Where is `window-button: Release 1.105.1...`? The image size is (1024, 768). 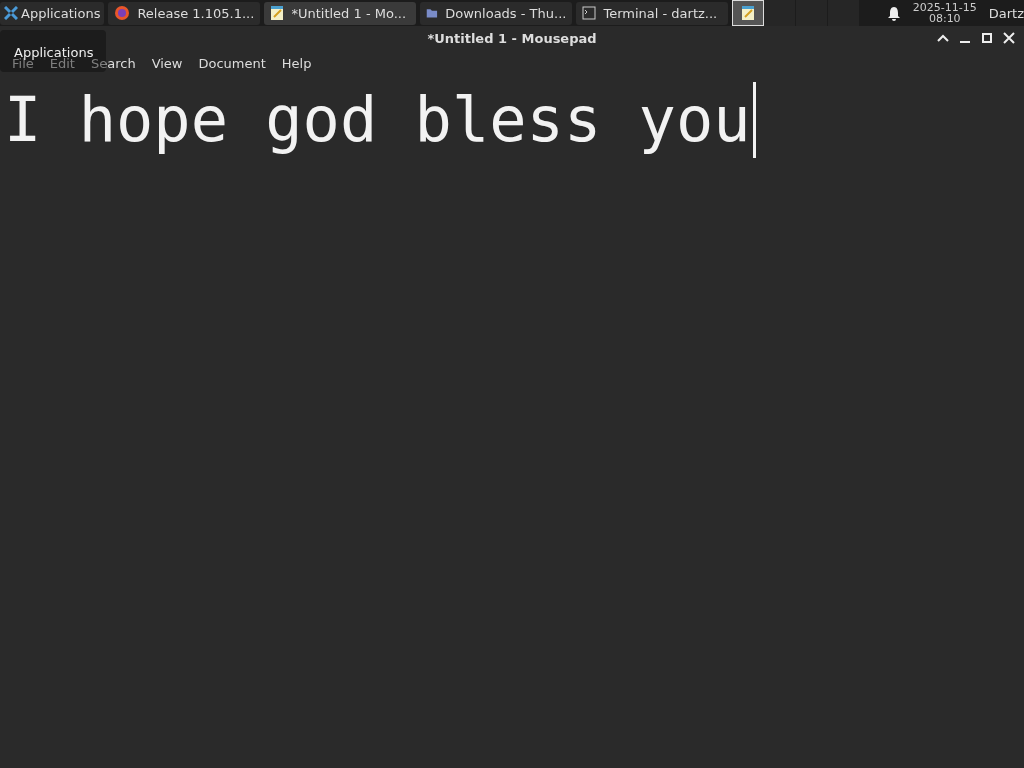
window-button: Release 1.105.1... is located at coordinates (184, 13).